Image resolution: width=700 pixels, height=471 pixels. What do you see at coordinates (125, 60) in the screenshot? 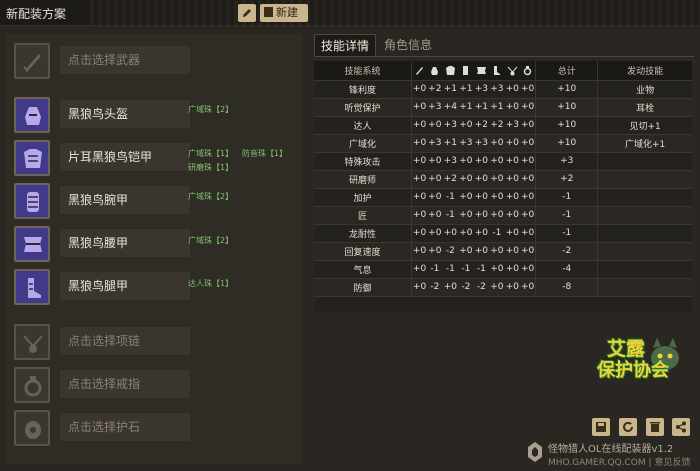
I see `slot-weapon-label: 点击选择武器` at bounding box center [125, 60].